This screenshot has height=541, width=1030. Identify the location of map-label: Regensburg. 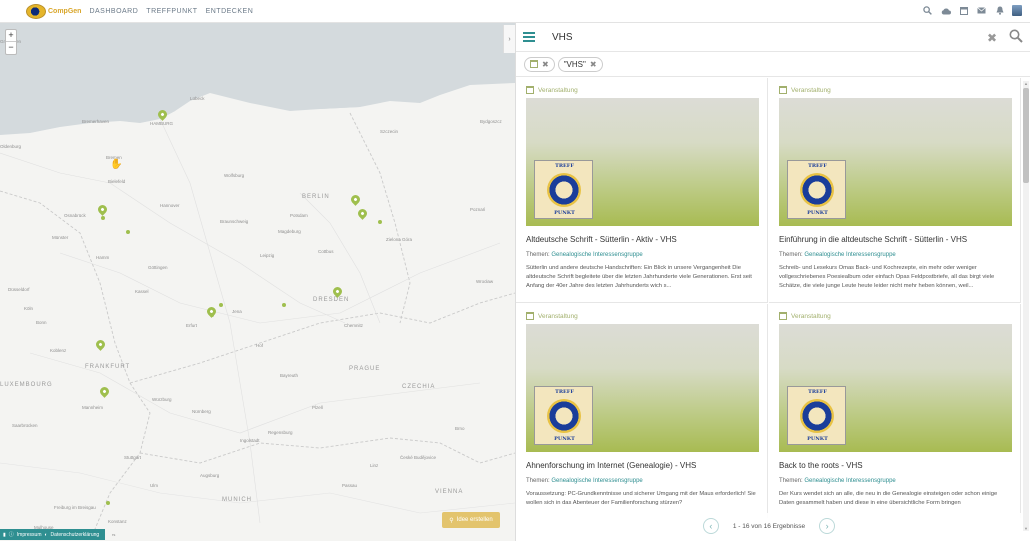
(280, 432).